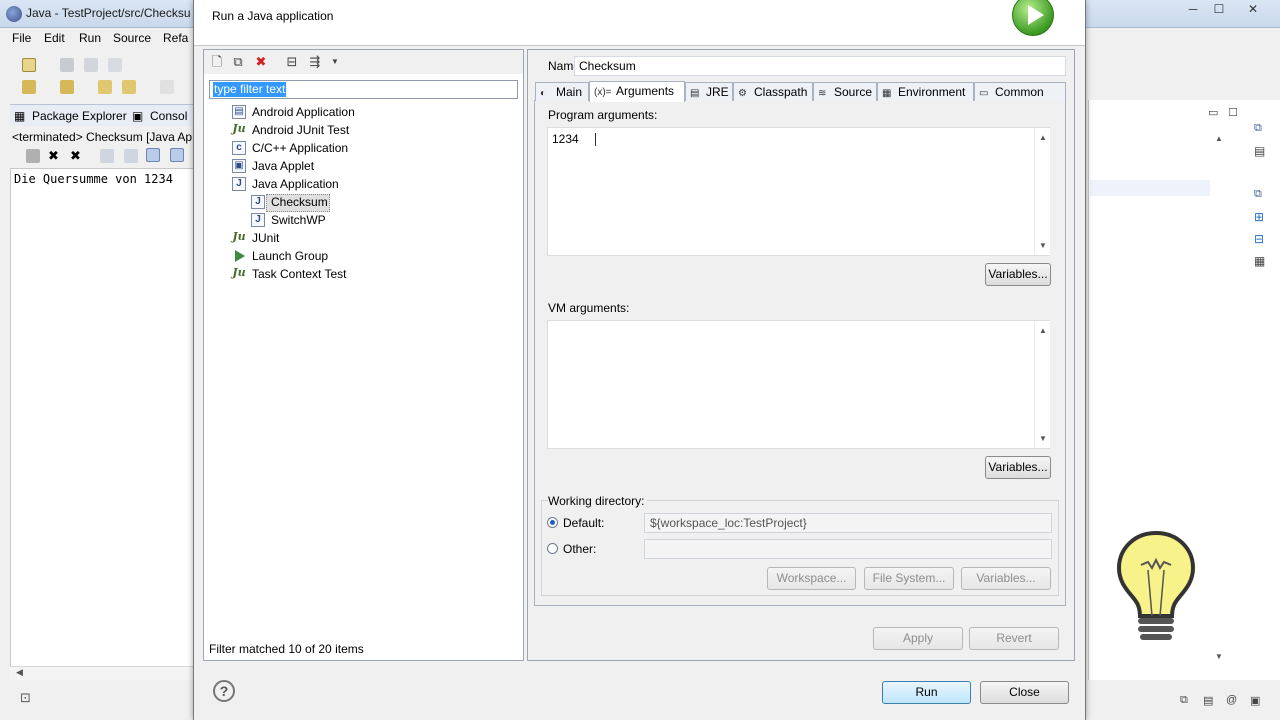  Describe the element at coordinates (1042, 191) in the screenshot. I see `program-arguments-scrollbar: ▲ ▼` at that location.